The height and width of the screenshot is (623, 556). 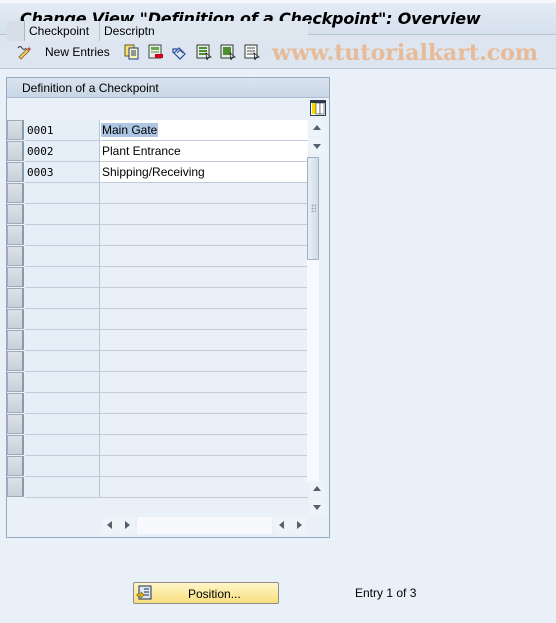 I want to click on scroll-down-button-bottom, so click(x=317, y=507).